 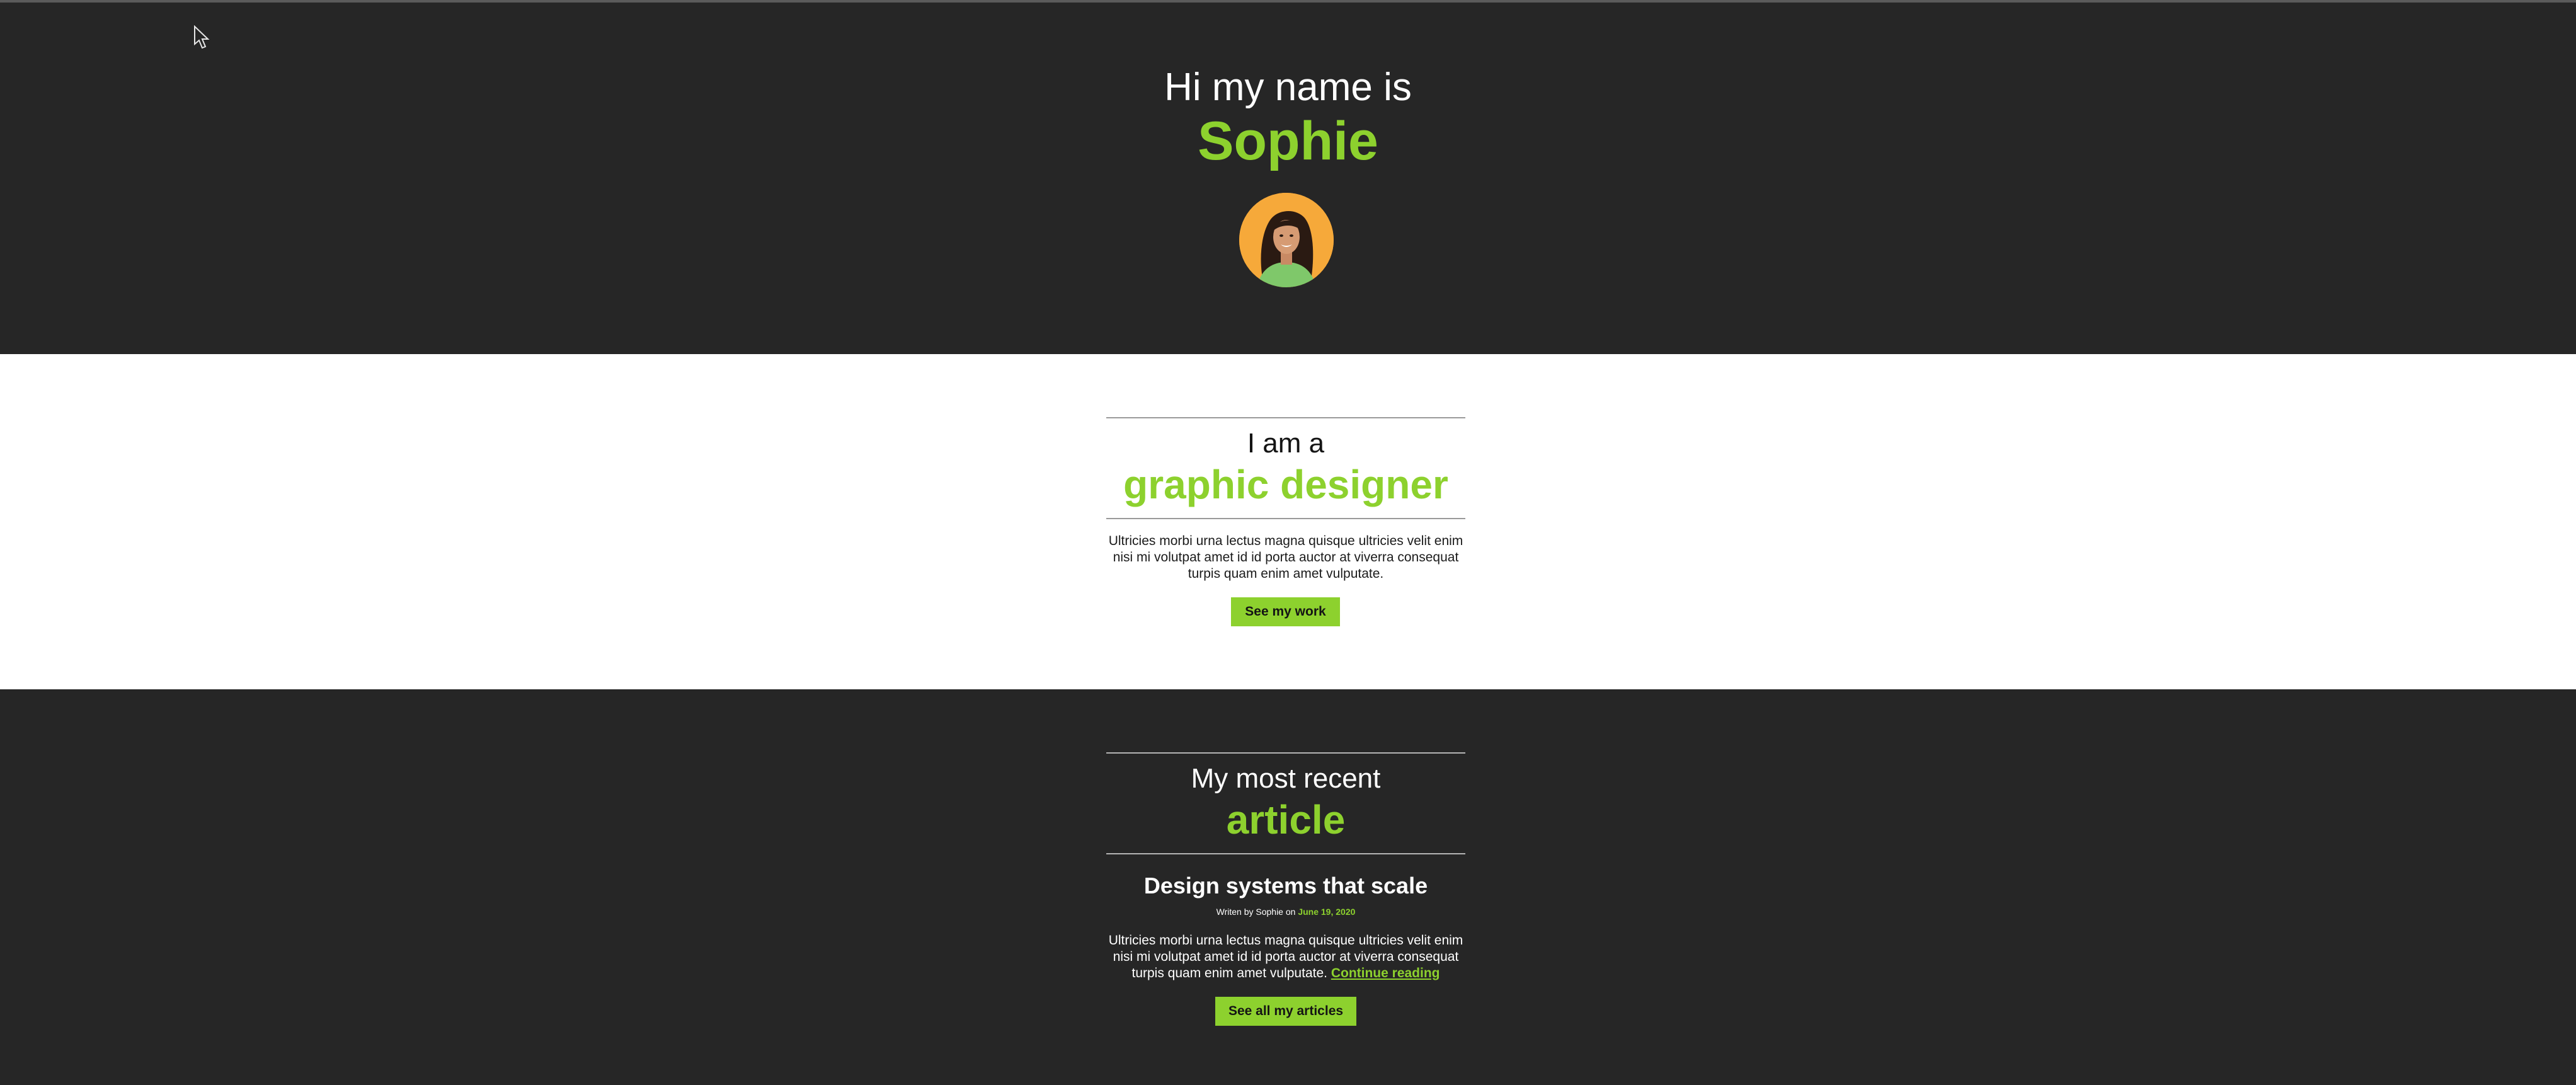 I want to click on article-headline: article, so click(x=1286, y=820).